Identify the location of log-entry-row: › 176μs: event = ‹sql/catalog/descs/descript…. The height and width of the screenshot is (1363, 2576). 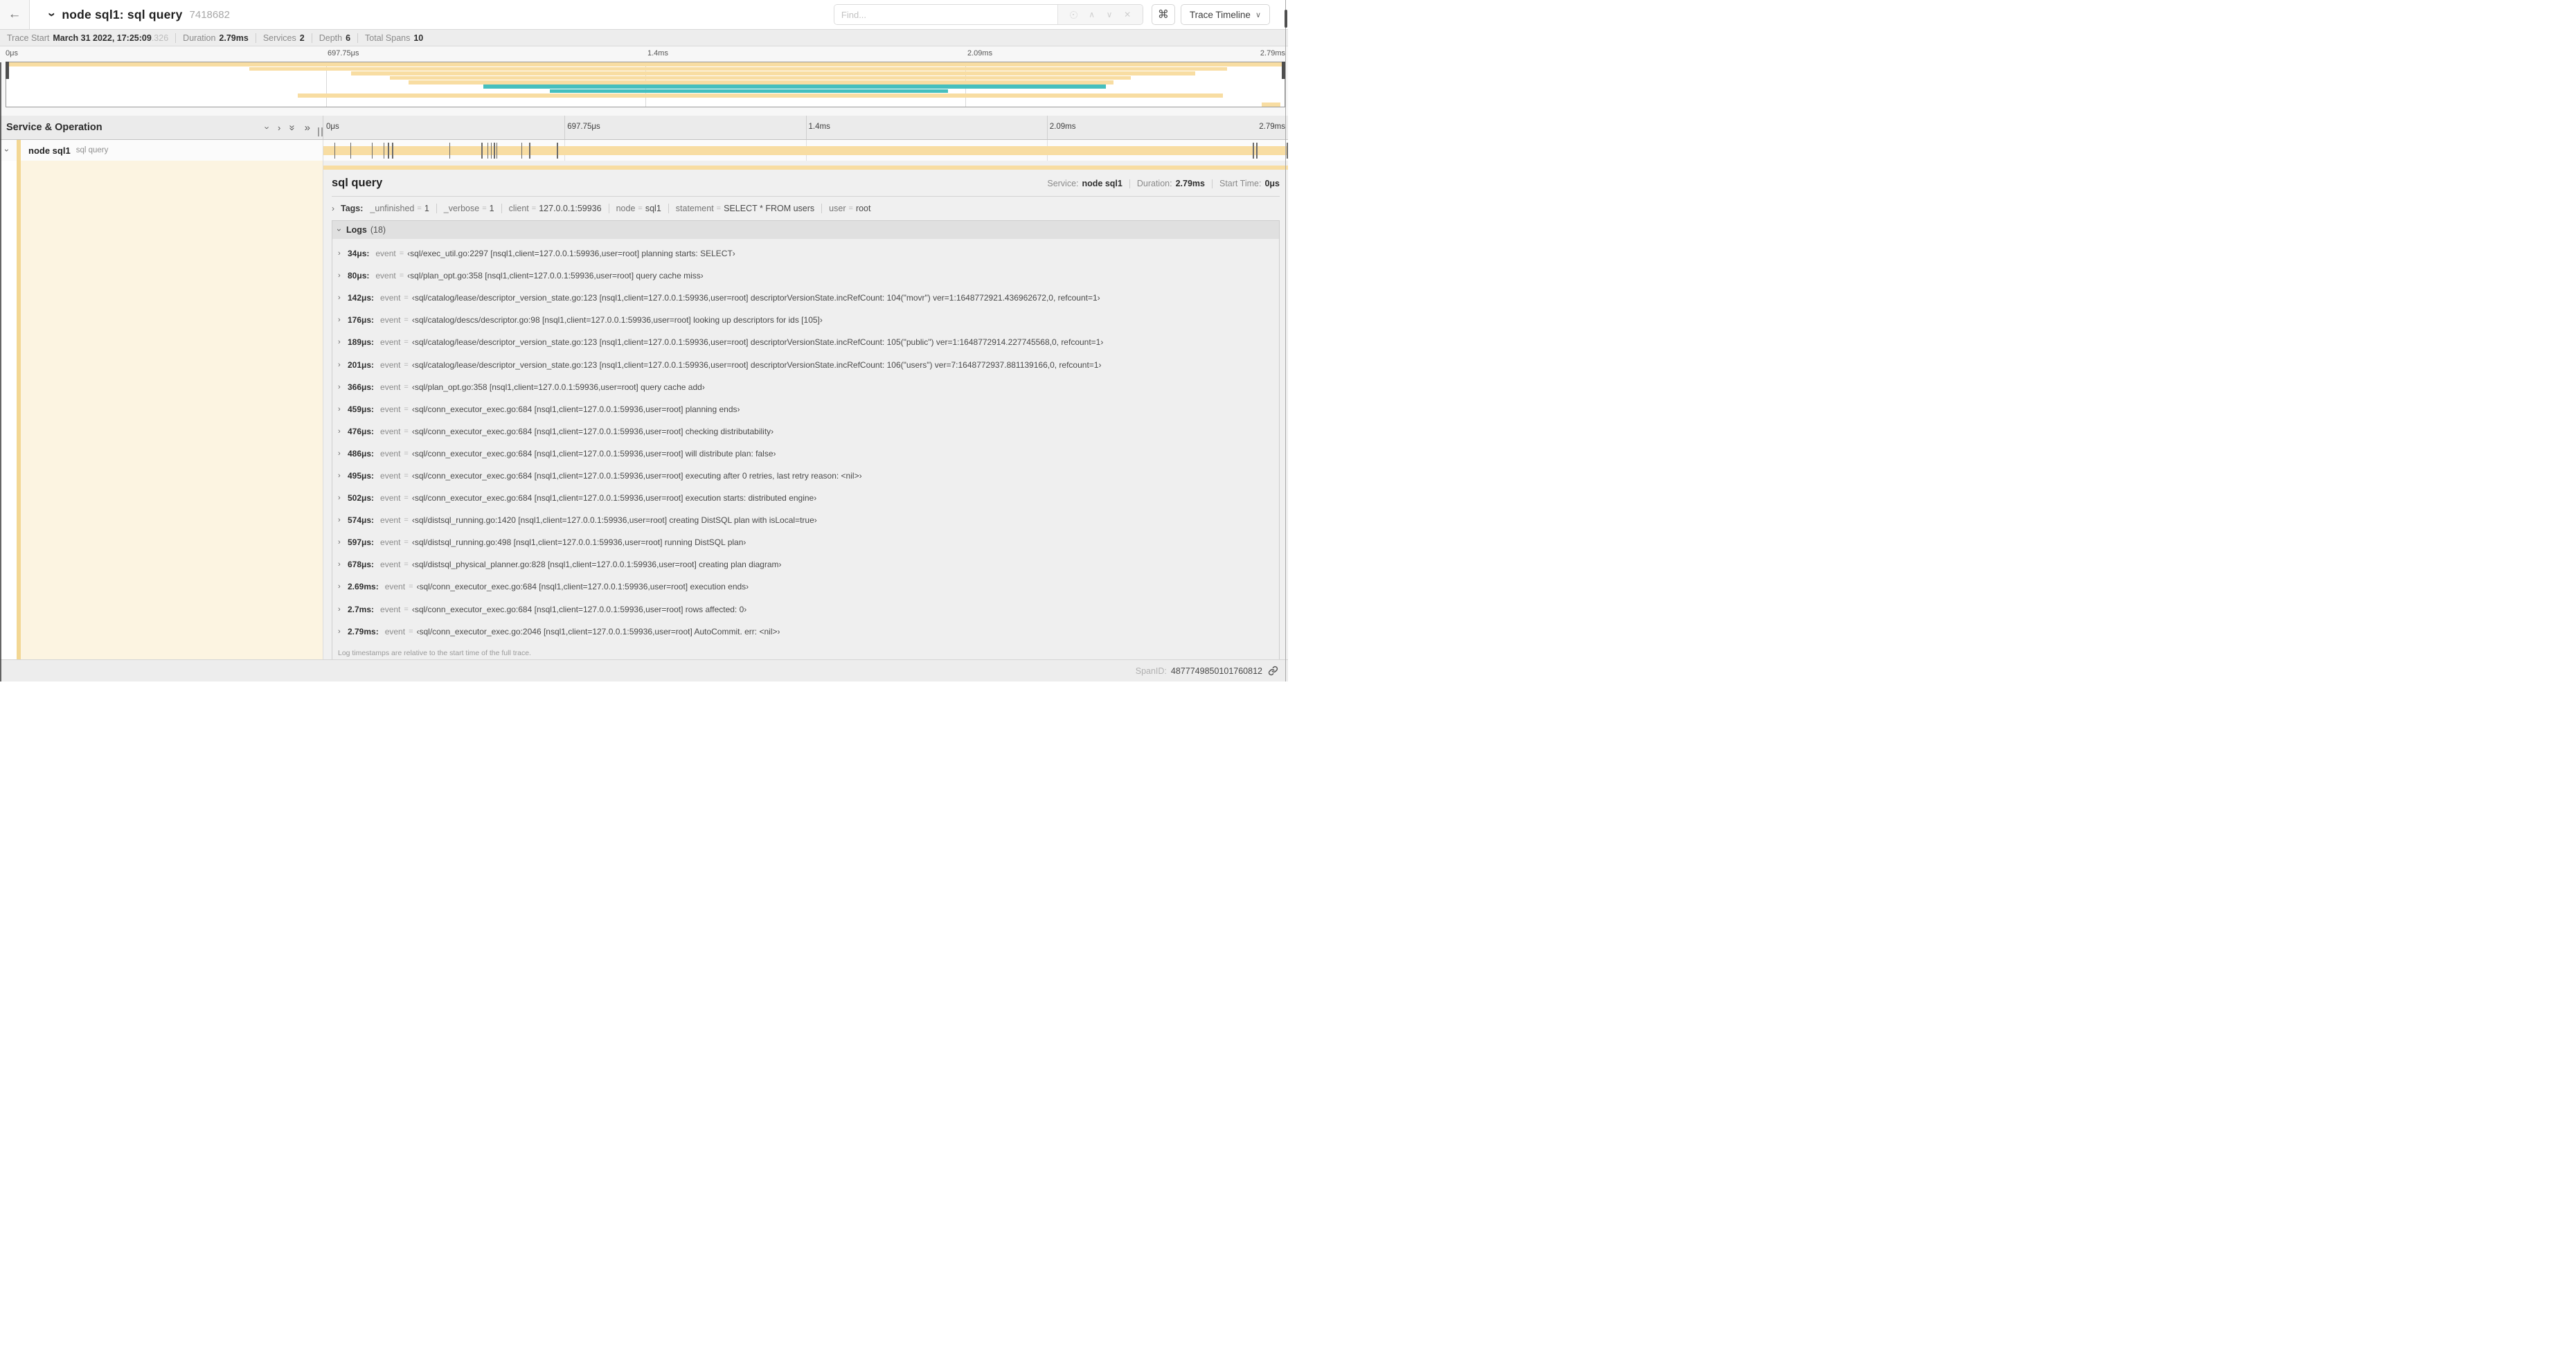
(806, 320).